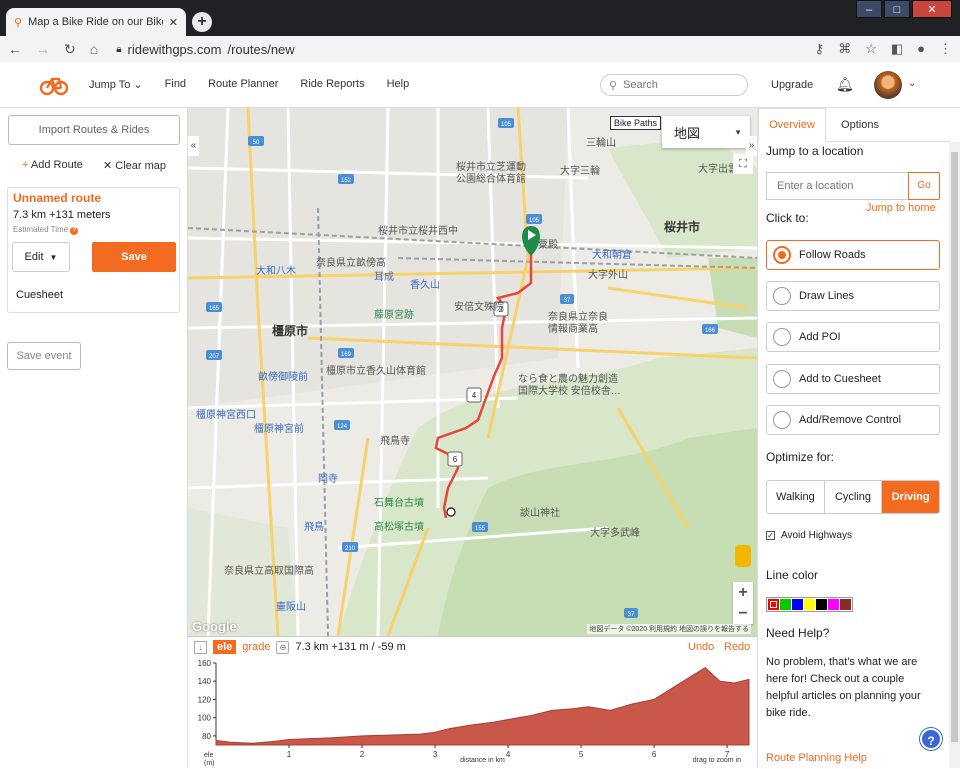 This screenshot has height=769, width=960. What do you see at coordinates (860, 125) in the screenshot?
I see `tab-options: Options` at bounding box center [860, 125].